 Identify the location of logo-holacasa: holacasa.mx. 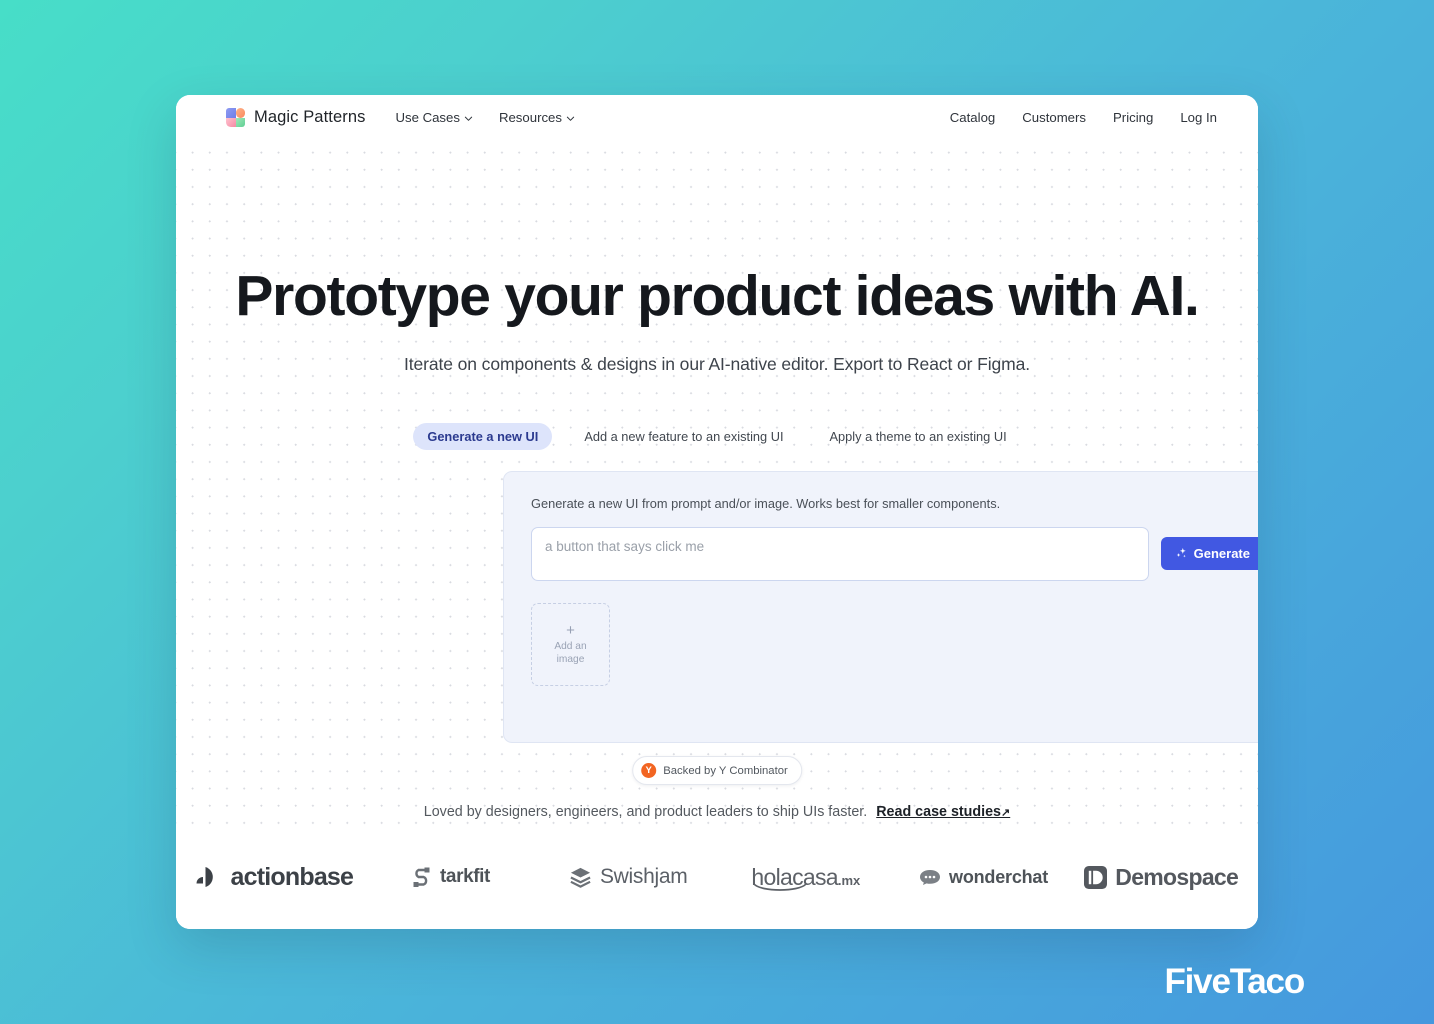
(806, 877).